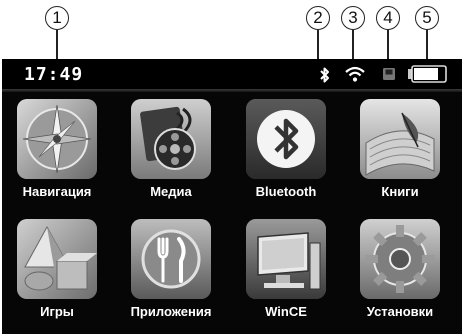 This screenshot has width=464, height=334. Describe the element at coordinates (57, 45) in the screenshot. I see `callout-1-leader` at that location.